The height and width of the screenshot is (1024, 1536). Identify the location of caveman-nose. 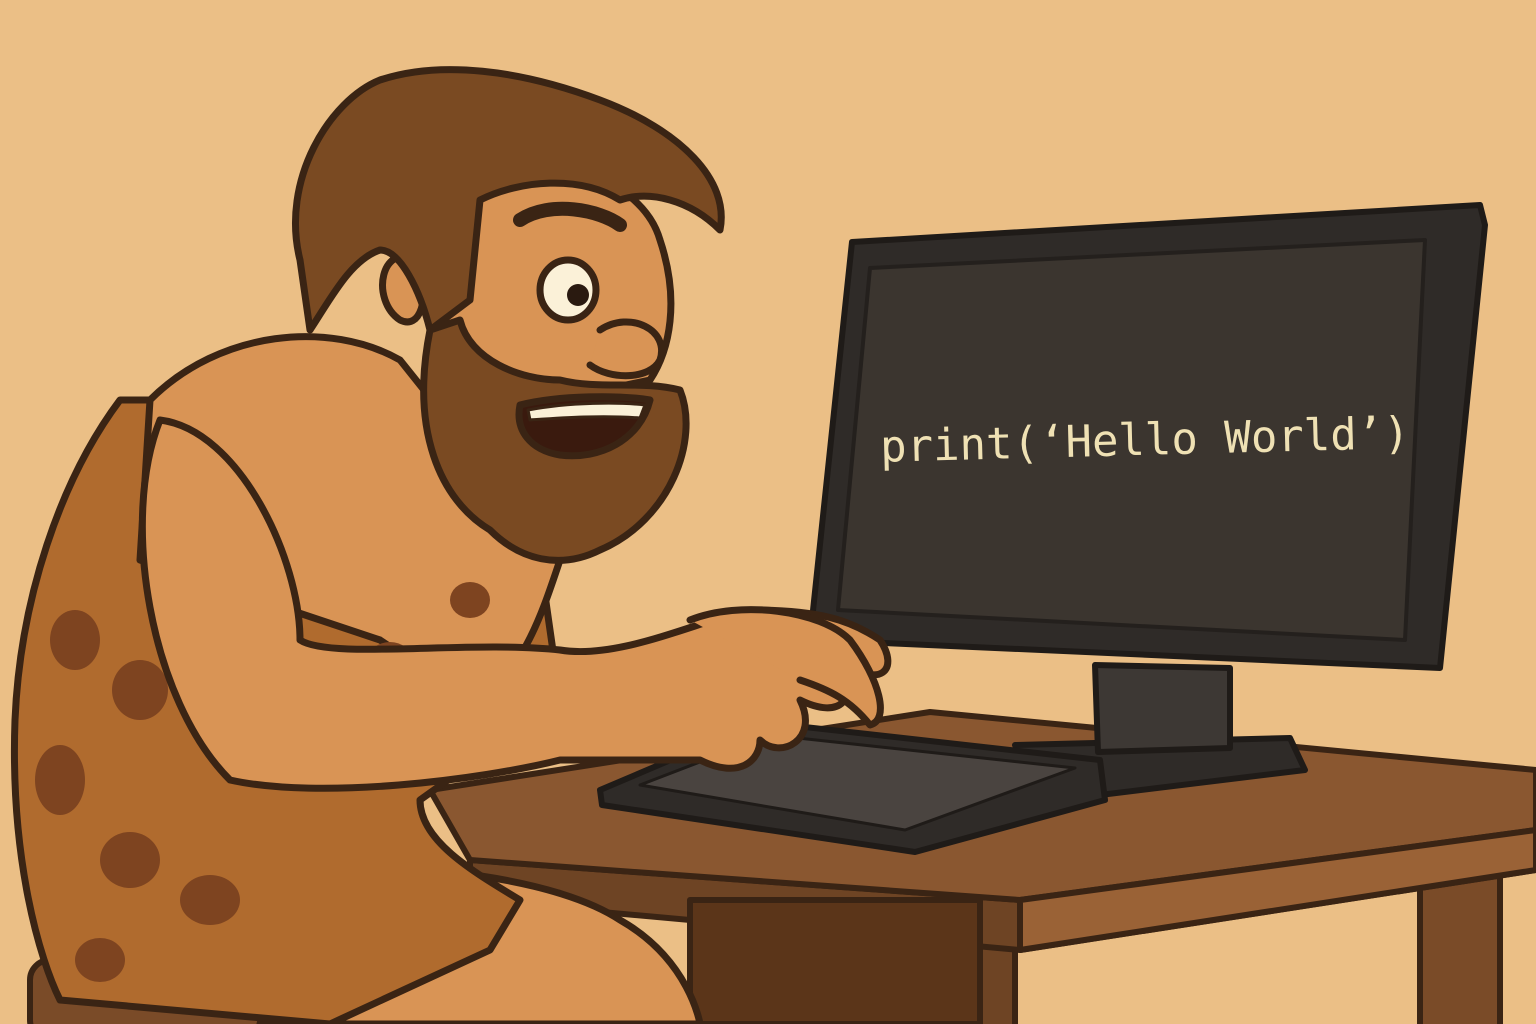
(626, 349).